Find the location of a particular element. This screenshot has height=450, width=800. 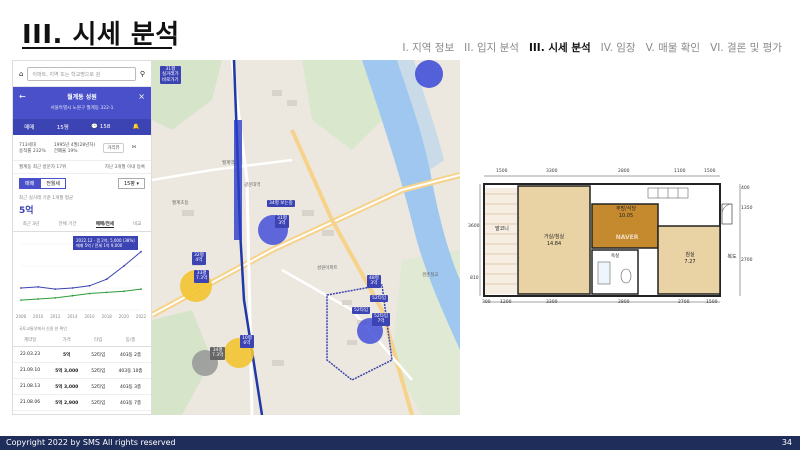

dim-bottom-4: 2800 is located at coordinates (624, 302).